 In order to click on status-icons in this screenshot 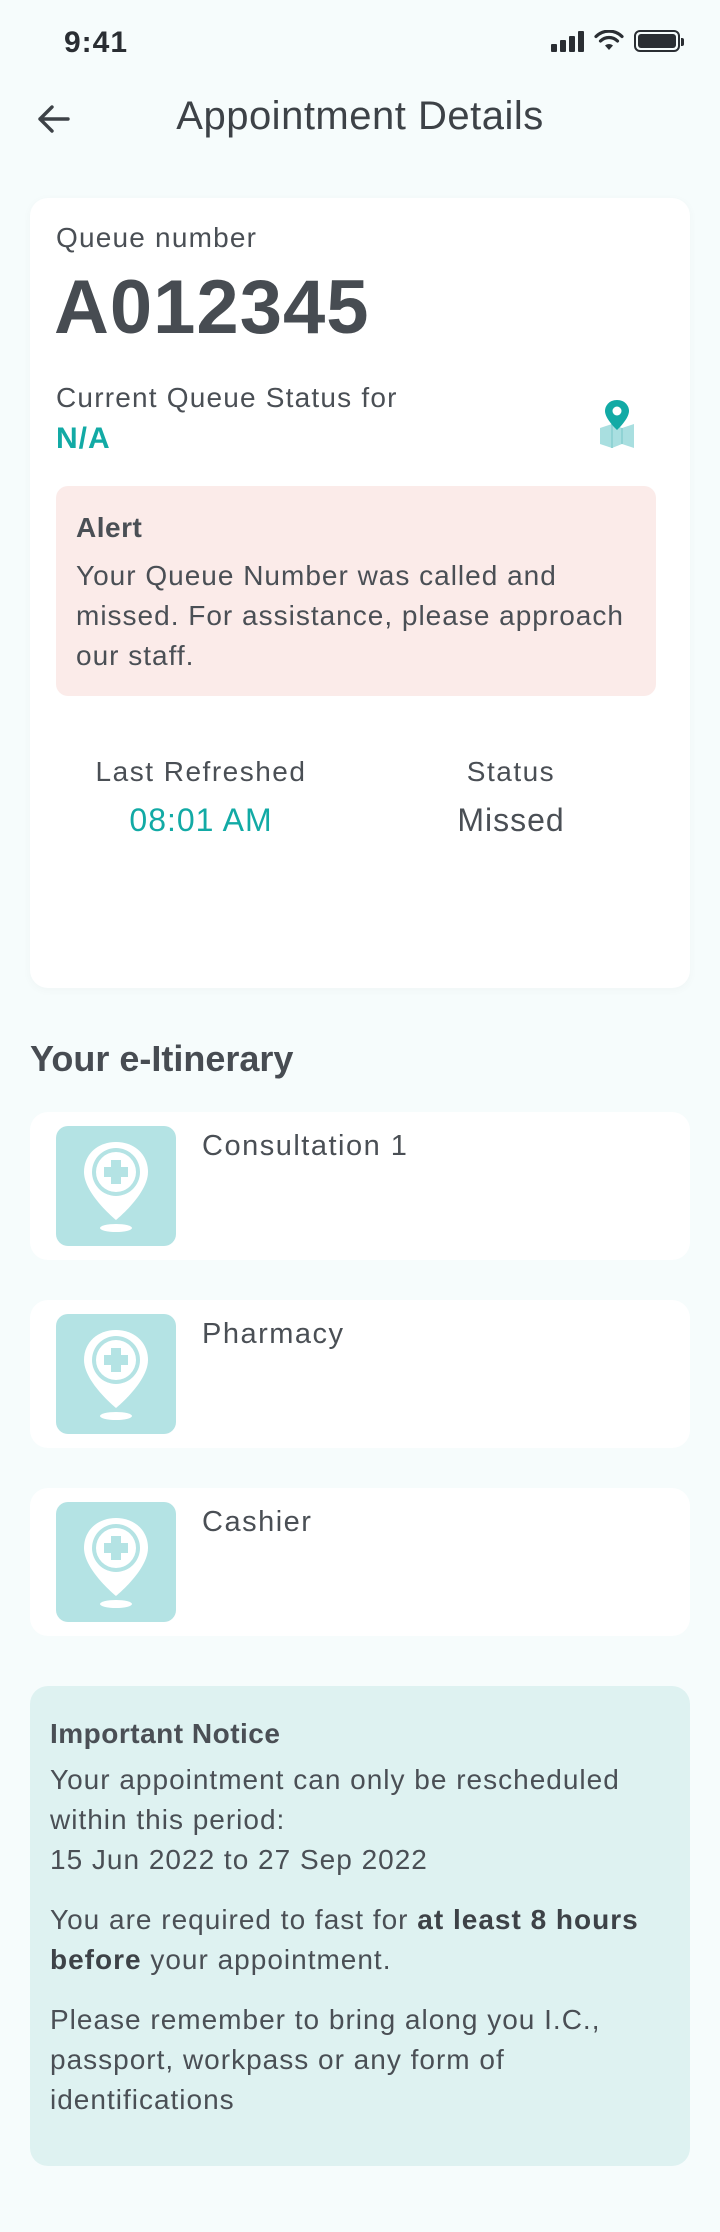, I will do `click(617, 41)`.